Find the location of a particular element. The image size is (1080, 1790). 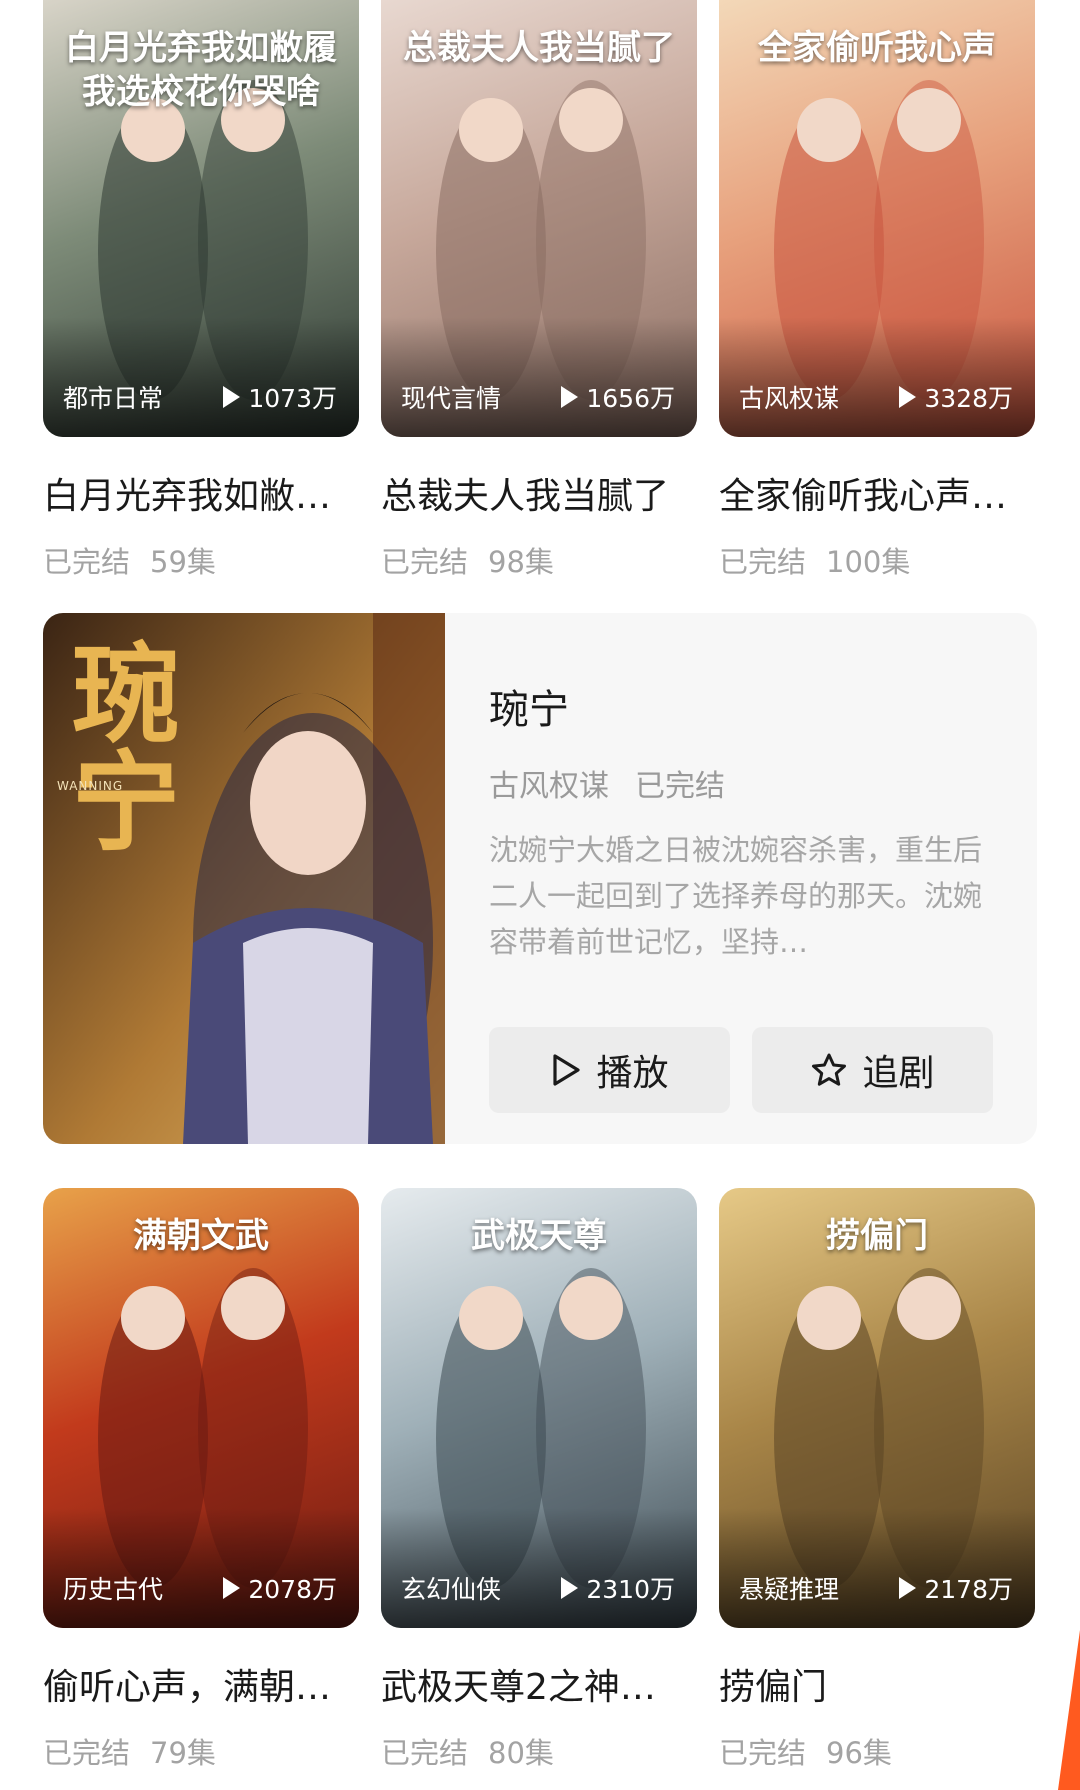

view-count: 2078万 is located at coordinates (280, 1588).